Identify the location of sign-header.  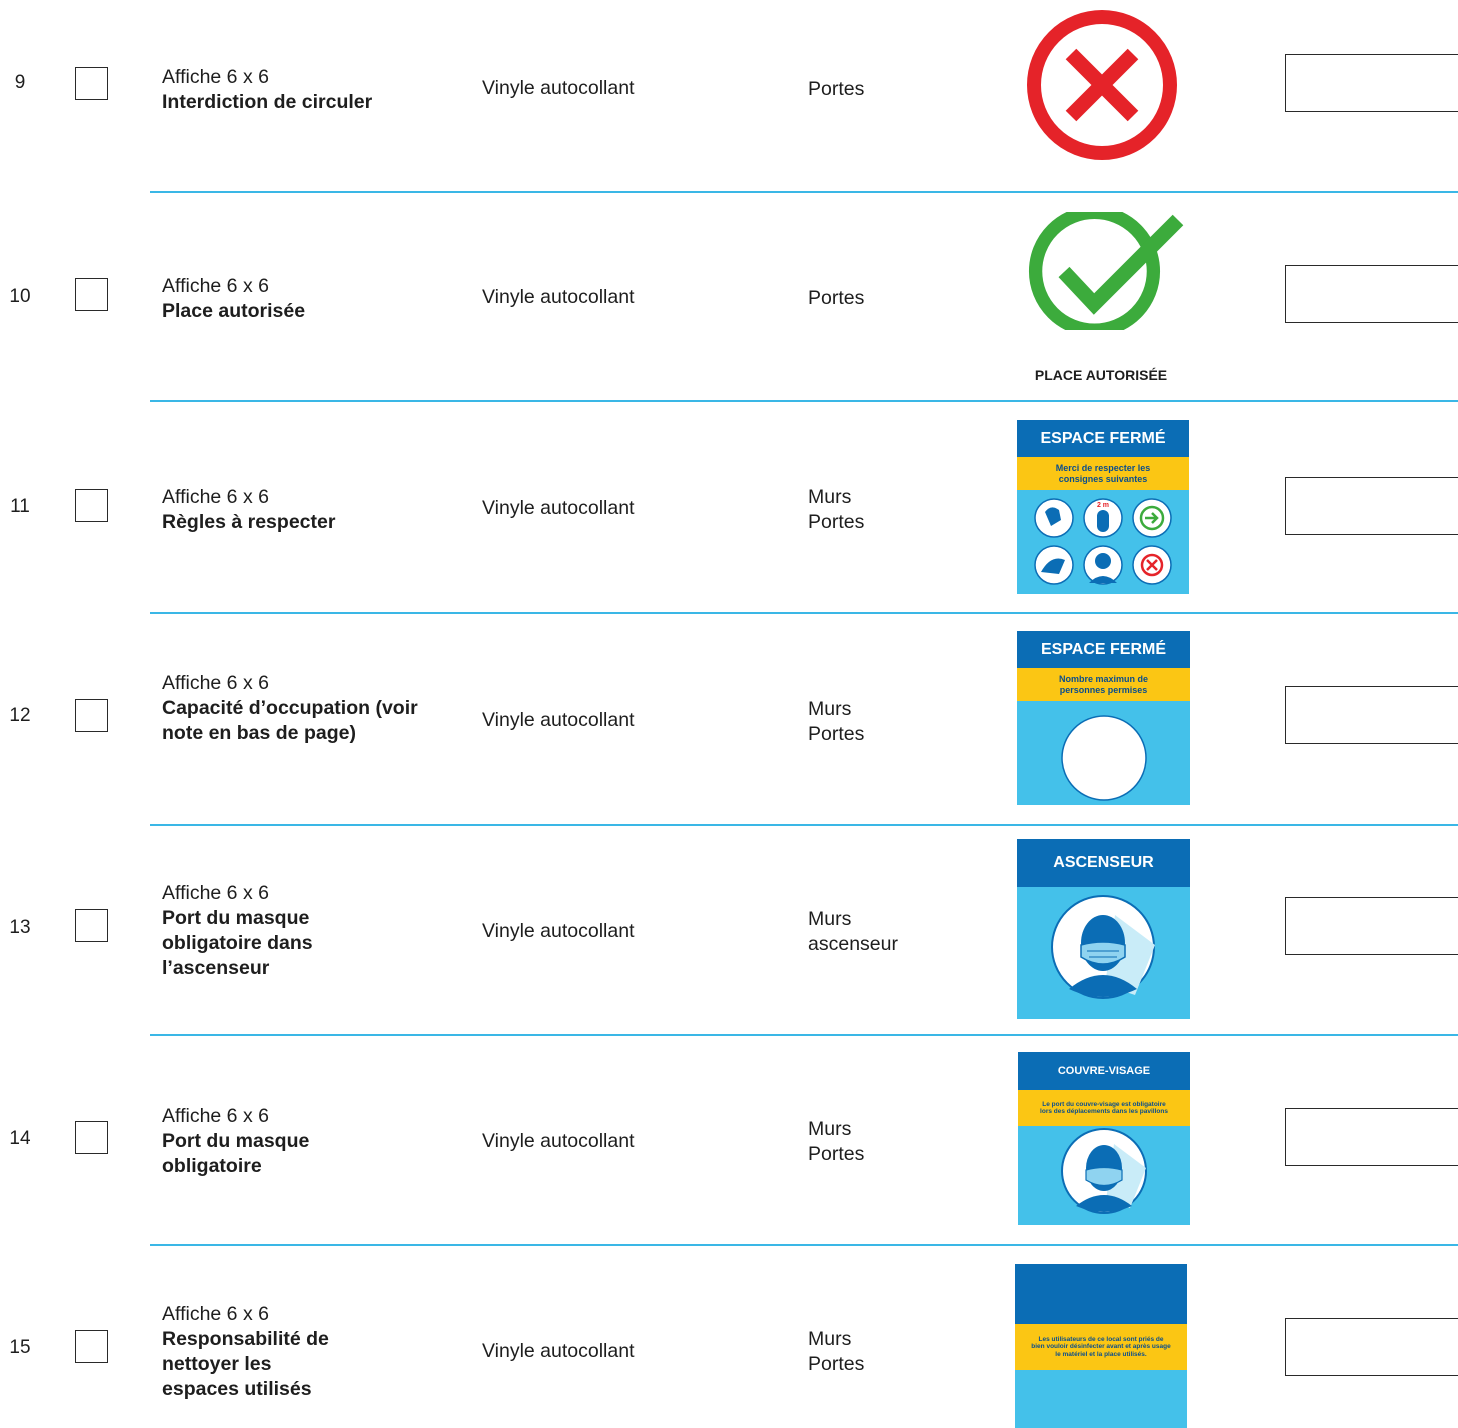
(1101, 1294).